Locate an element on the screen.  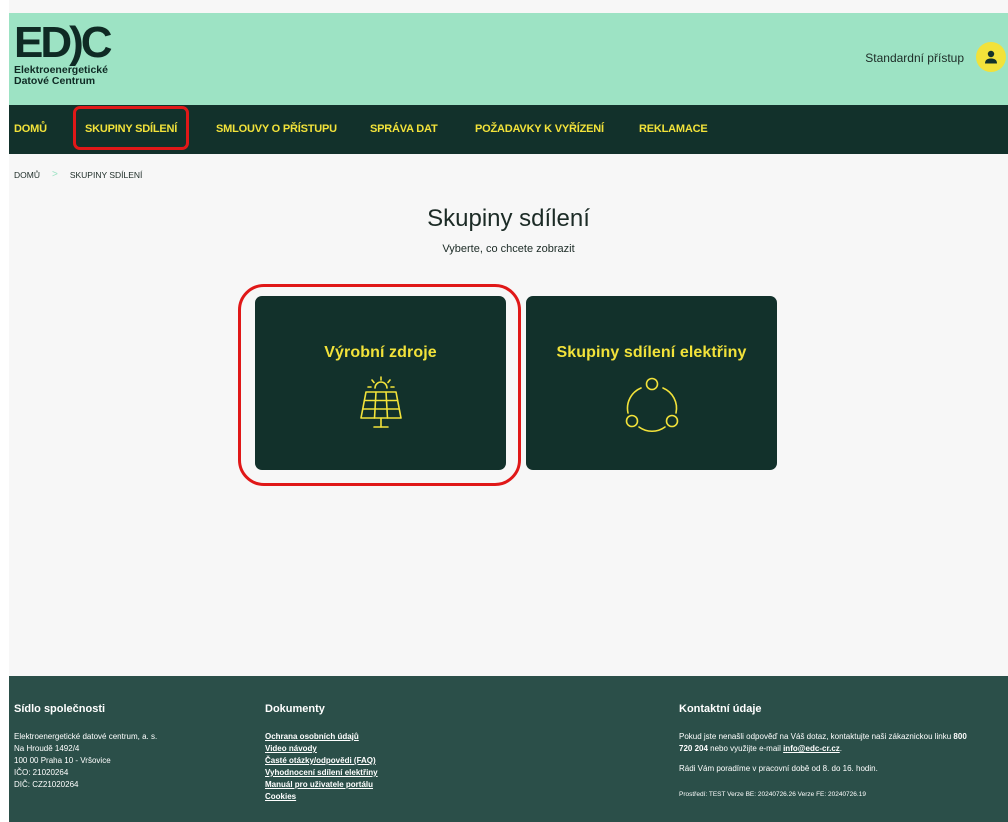
nav-highlight-annotation is located at coordinates (131, 128).